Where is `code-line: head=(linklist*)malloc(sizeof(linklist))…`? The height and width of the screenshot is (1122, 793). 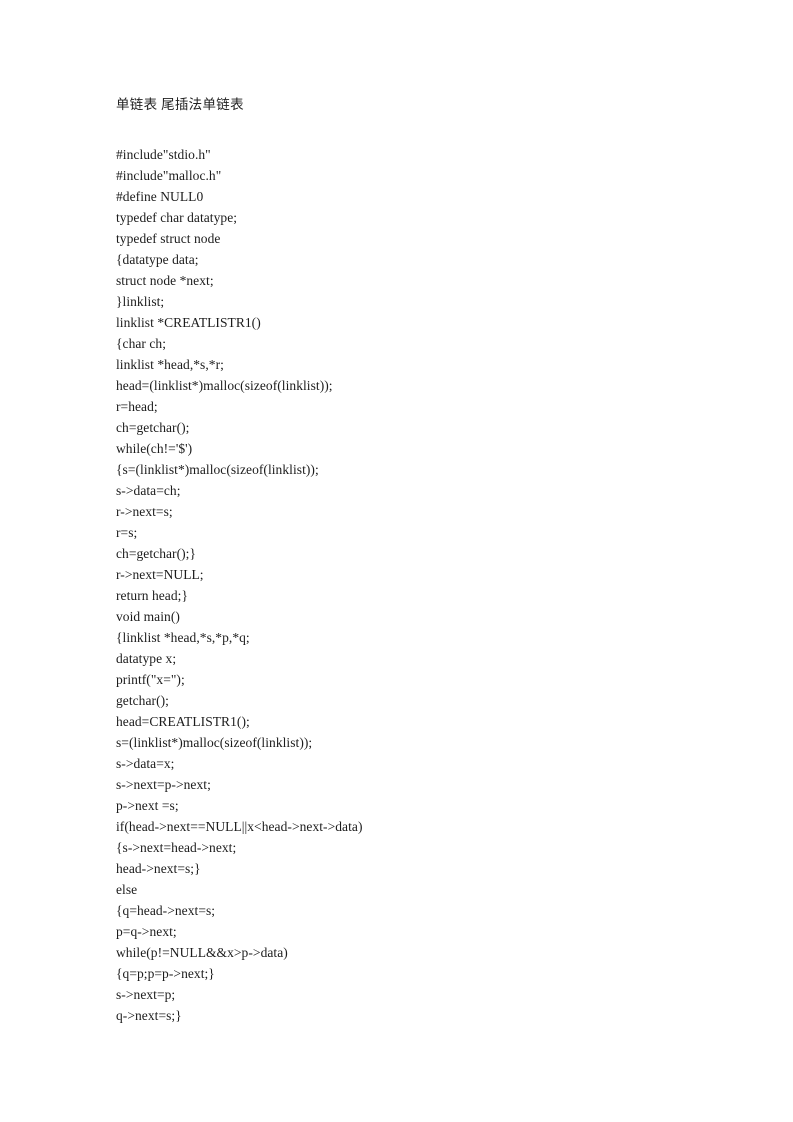
code-line: head=(linklist*)malloc(sizeof(linklist))… is located at coordinates (224, 385).